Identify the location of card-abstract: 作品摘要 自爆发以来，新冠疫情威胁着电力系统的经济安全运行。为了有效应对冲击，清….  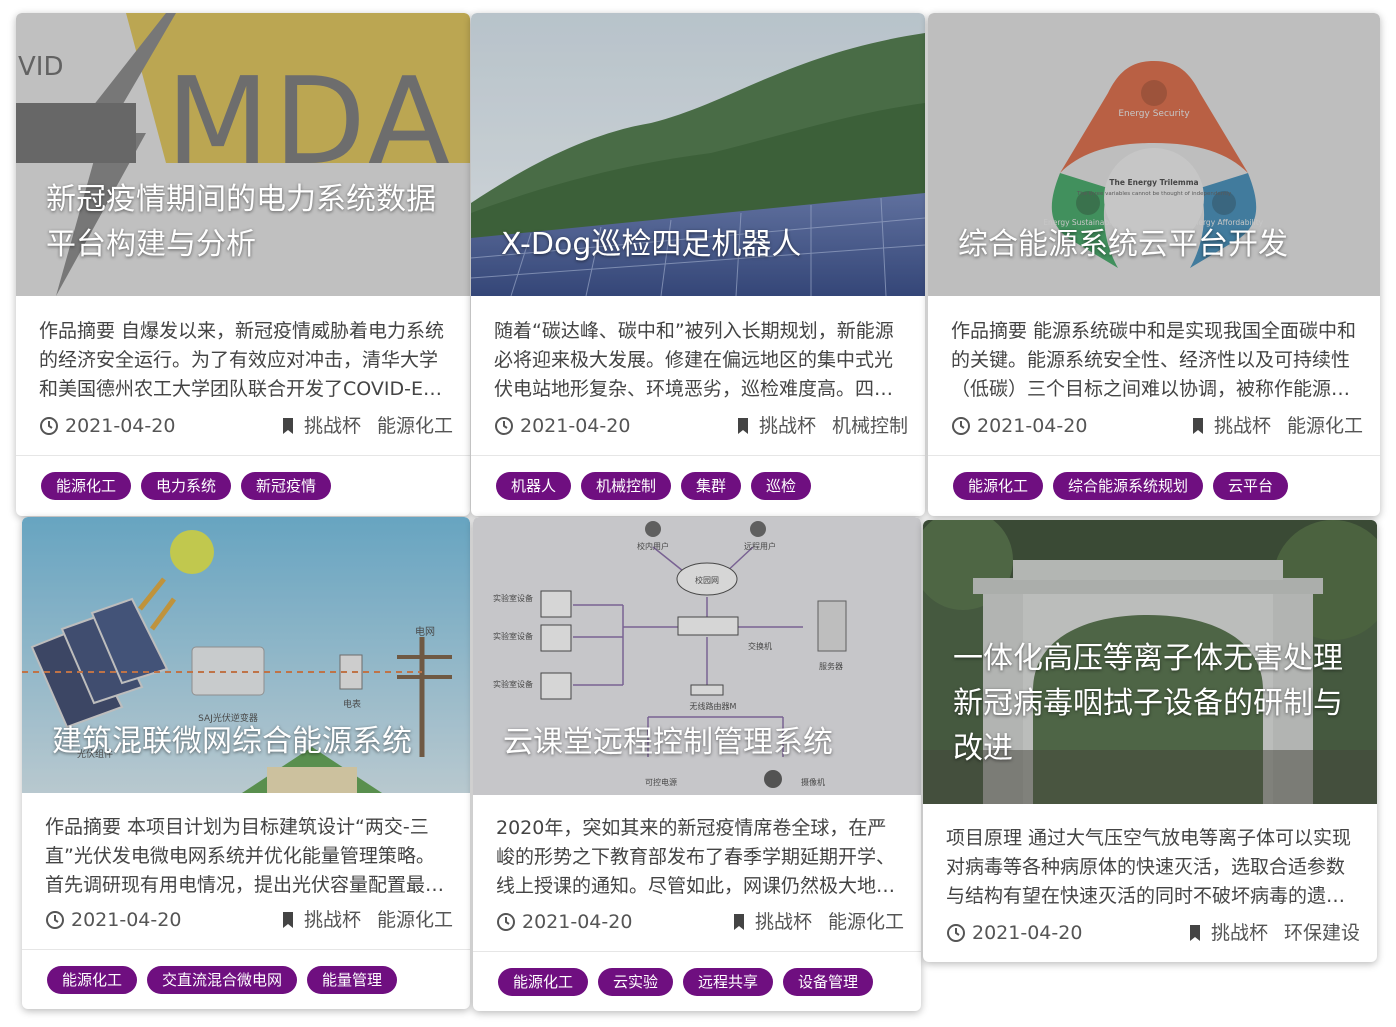
(242, 360).